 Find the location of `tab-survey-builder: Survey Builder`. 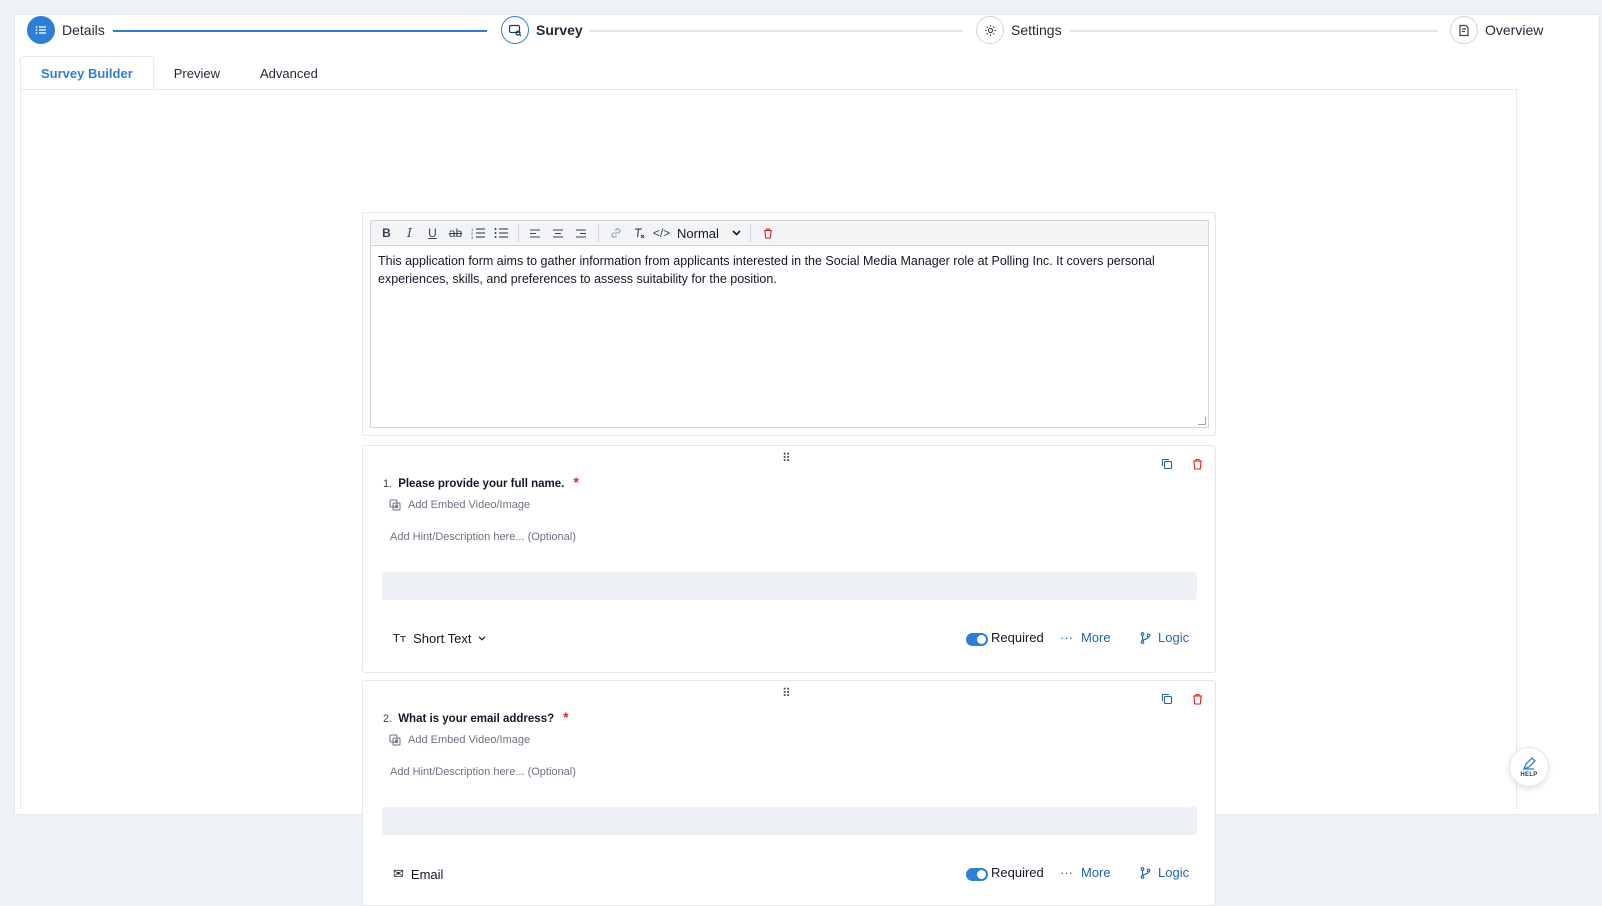

tab-survey-builder: Survey Builder is located at coordinates (87, 73).